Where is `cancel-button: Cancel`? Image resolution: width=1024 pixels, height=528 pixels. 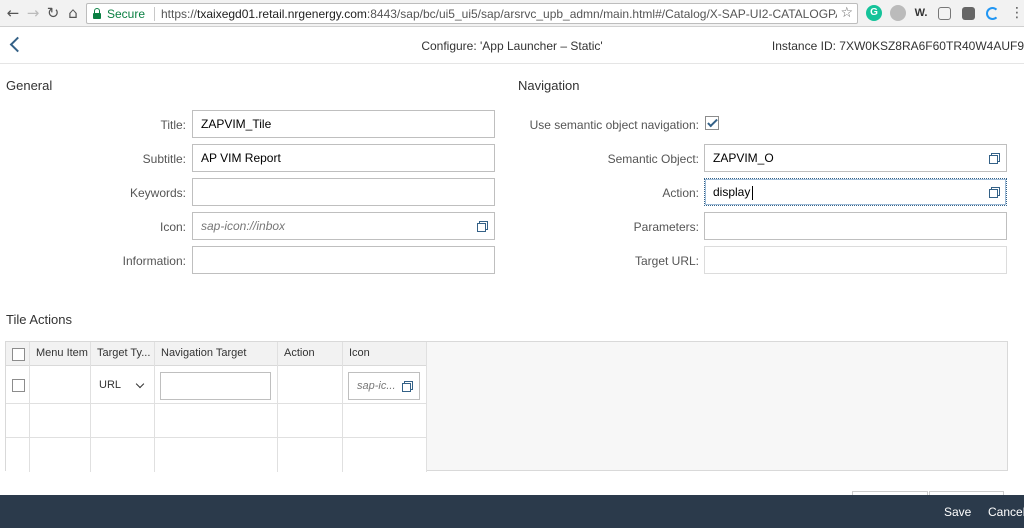 cancel-button: Cancel is located at coordinates (1006, 512).